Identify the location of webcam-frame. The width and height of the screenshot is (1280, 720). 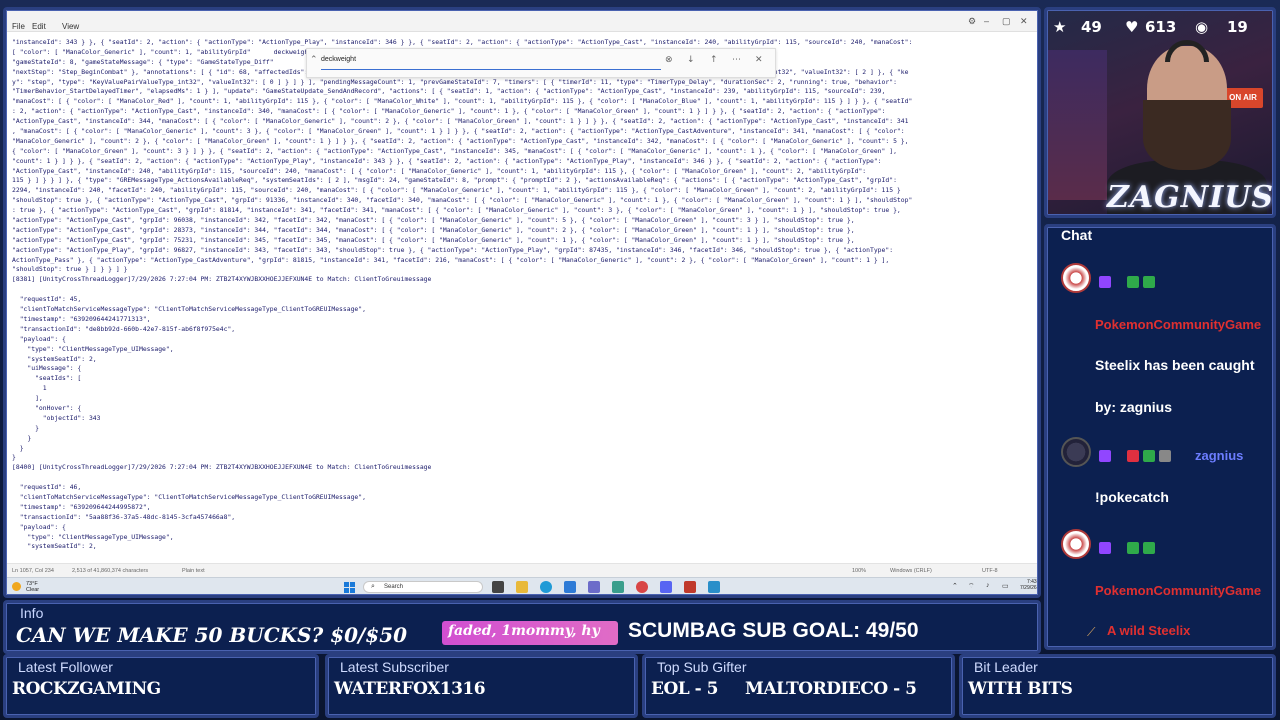
(1160, 112).